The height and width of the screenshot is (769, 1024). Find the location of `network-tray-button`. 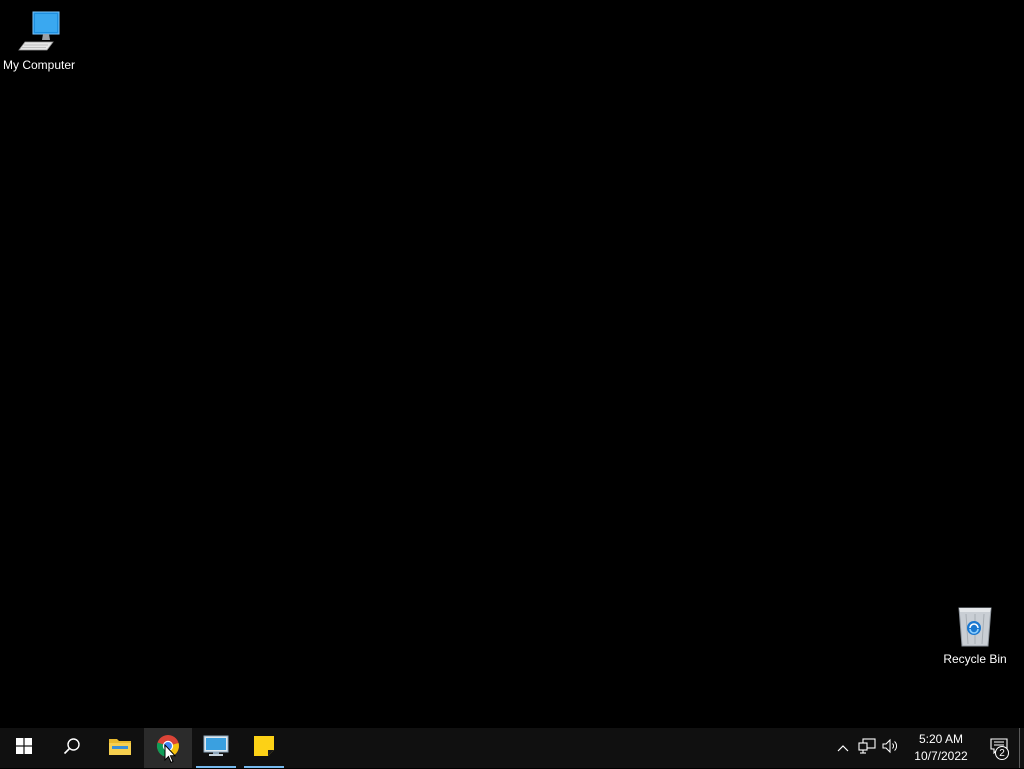

network-tray-button is located at coordinates (867, 748).